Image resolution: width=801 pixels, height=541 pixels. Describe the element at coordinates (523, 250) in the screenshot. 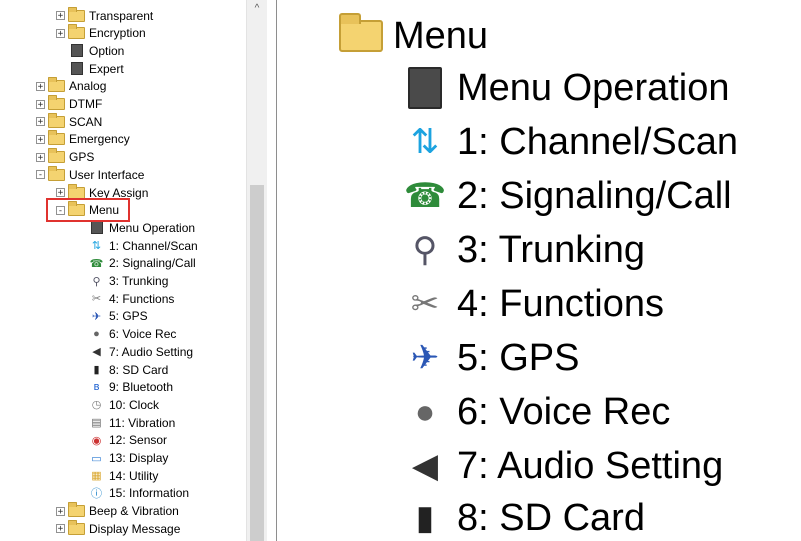

I see `zoom-item: ⚲ 3: Trunking` at that location.